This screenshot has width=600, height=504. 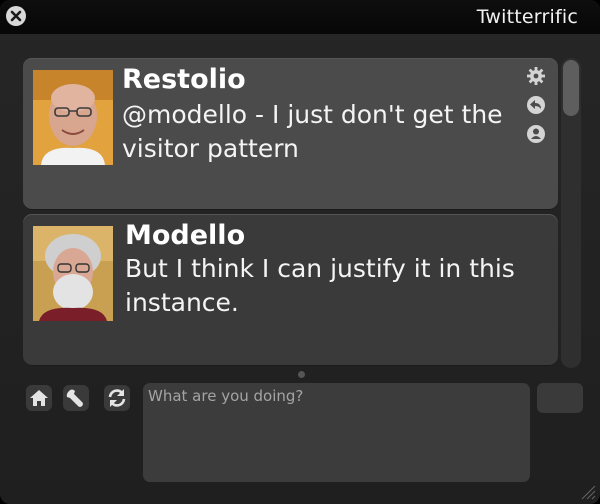 I want to click on refresh-icon, so click(x=117, y=398).